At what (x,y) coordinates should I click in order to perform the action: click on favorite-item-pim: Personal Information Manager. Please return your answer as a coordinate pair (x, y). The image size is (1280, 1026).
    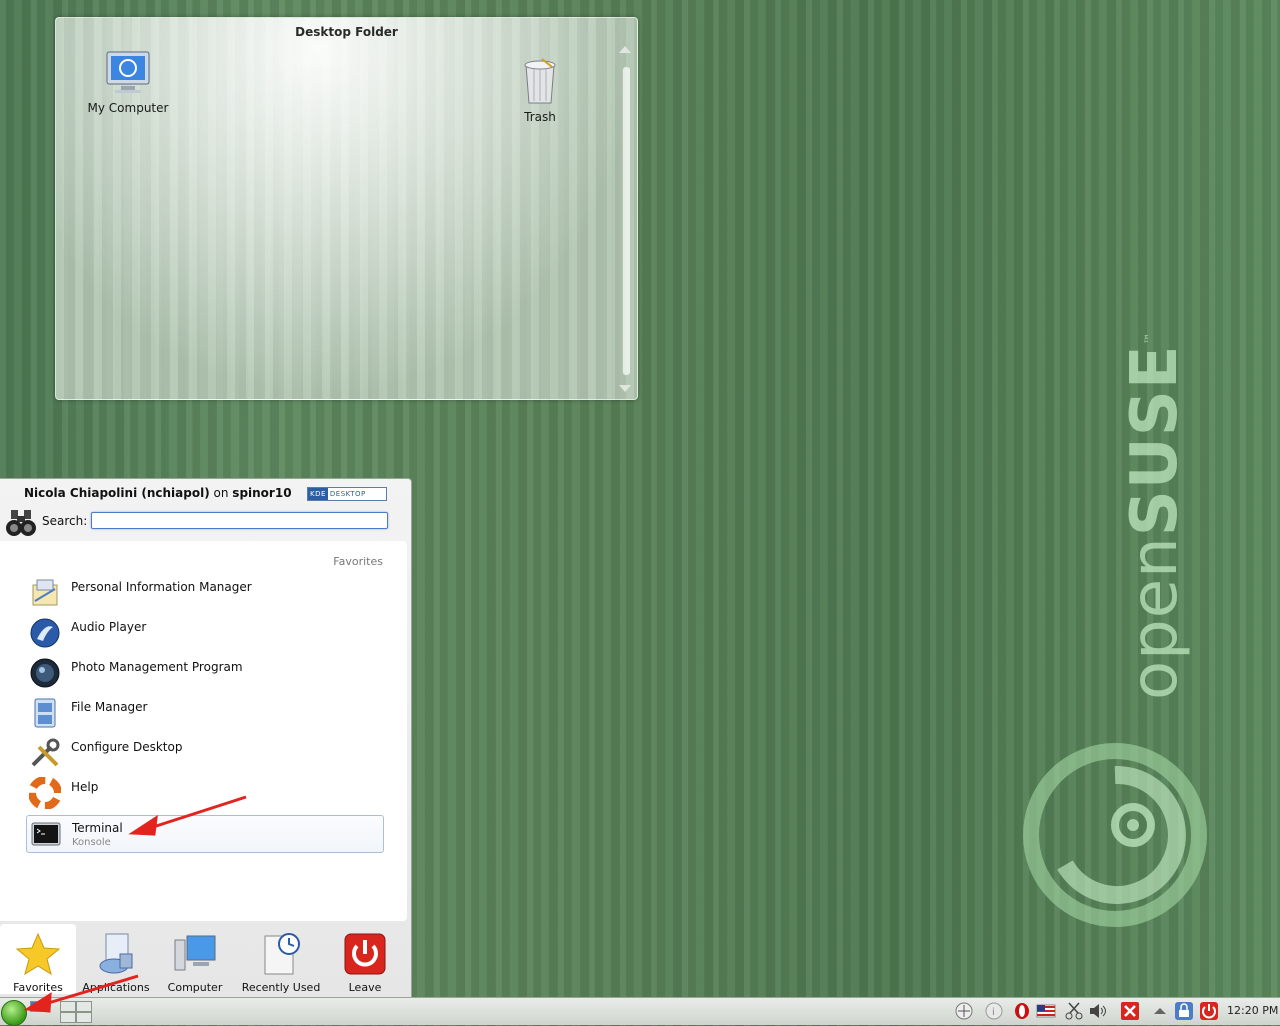
    Looking at the image, I should click on (204, 593).